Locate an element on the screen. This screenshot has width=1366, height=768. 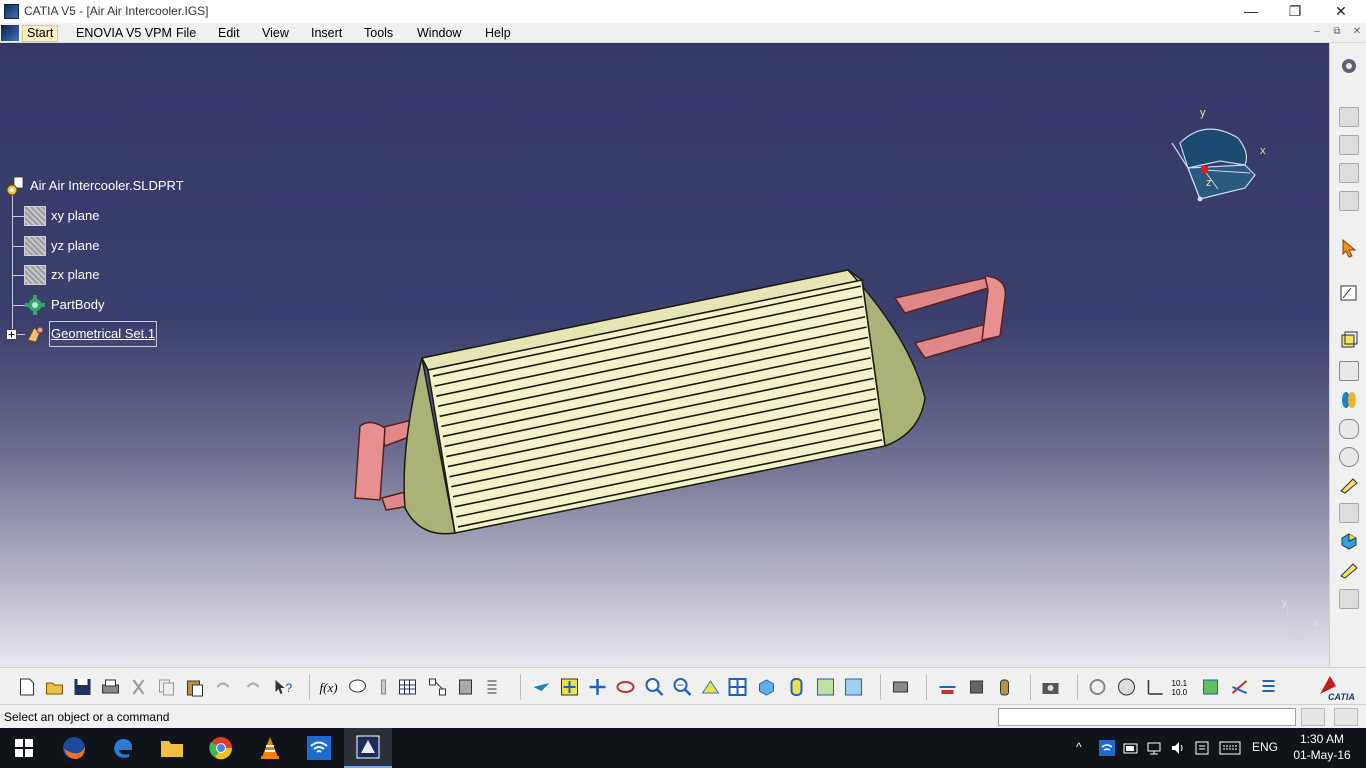
taskbar-catia is located at coordinates (368, 748).